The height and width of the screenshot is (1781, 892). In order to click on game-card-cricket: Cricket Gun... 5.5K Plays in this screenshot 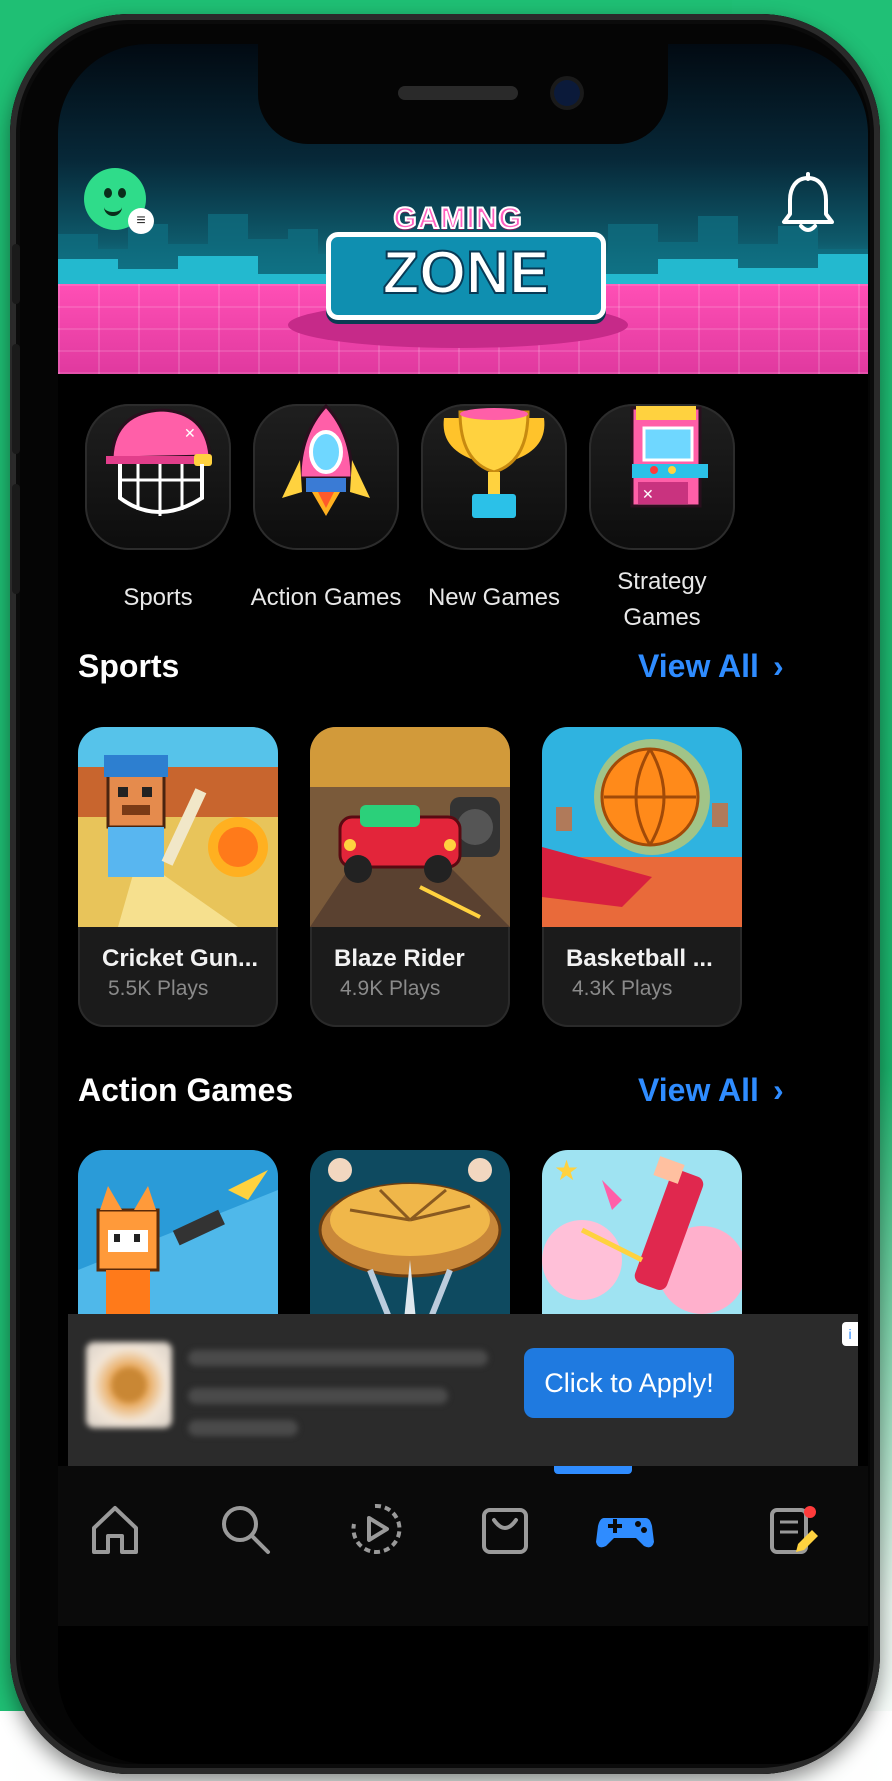, I will do `click(178, 877)`.